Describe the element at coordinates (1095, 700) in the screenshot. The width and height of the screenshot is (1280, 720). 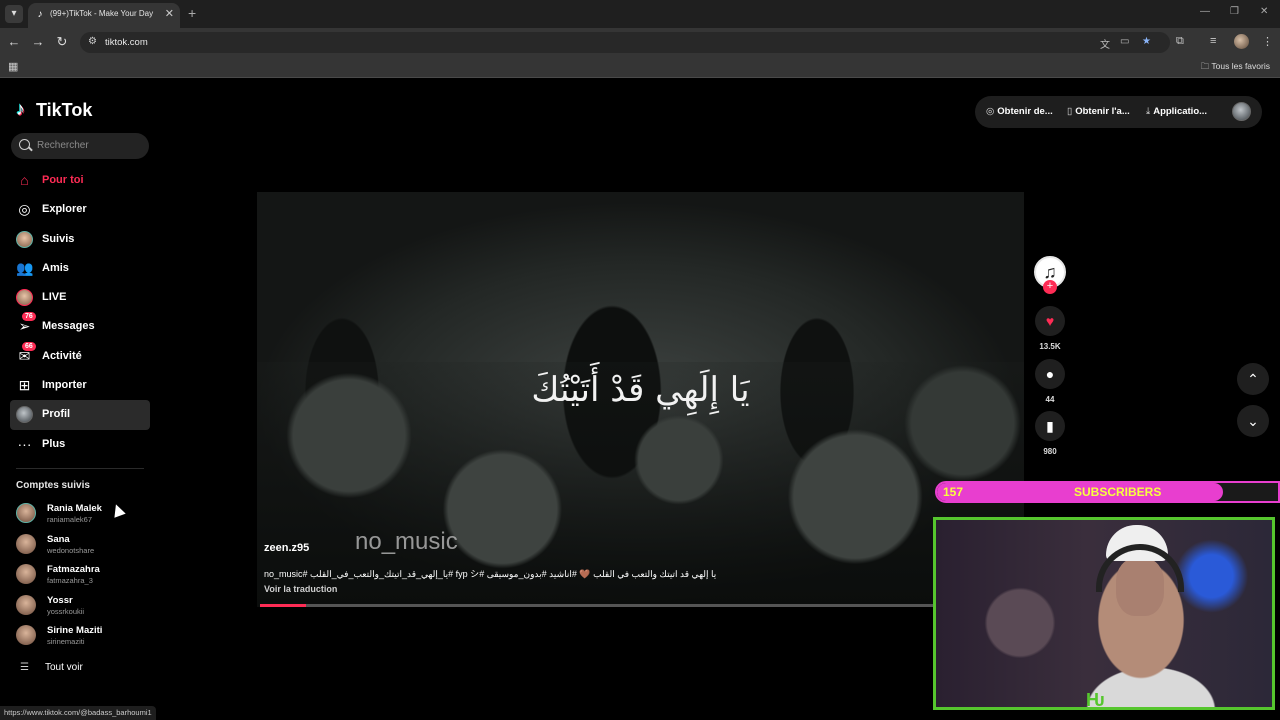
I see `streamer-logo: Ƕ` at that location.